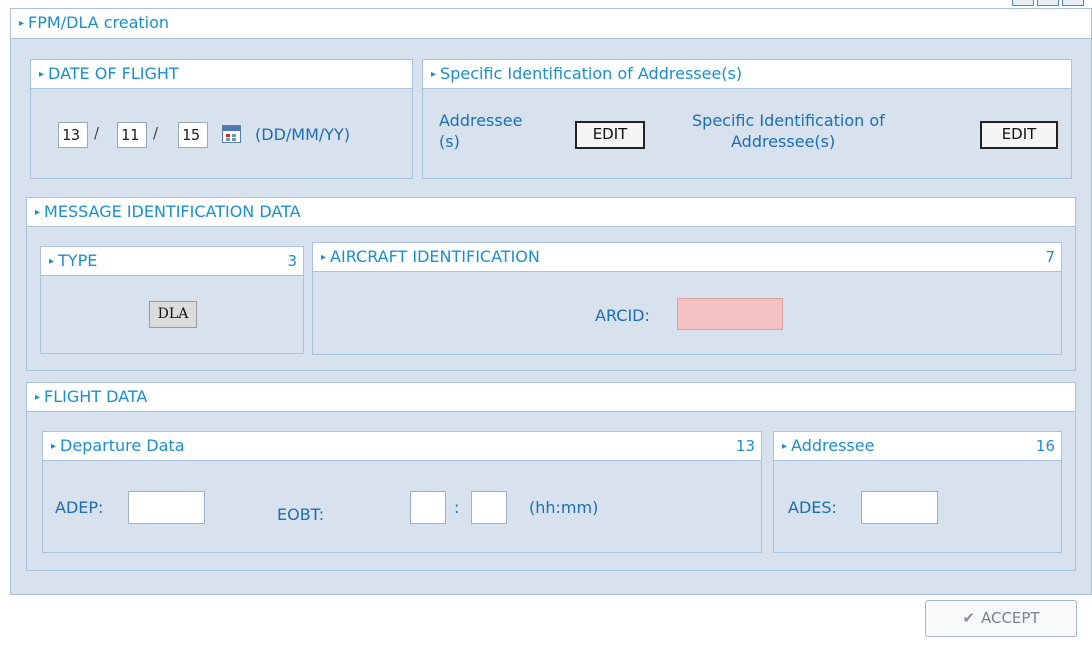 The height and width of the screenshot is (653, 1092). What do you see at coordinates (172, 261) in the screenshot?
I see `type-header: ▸ TYPE 3` at bounding box center [172, 261].